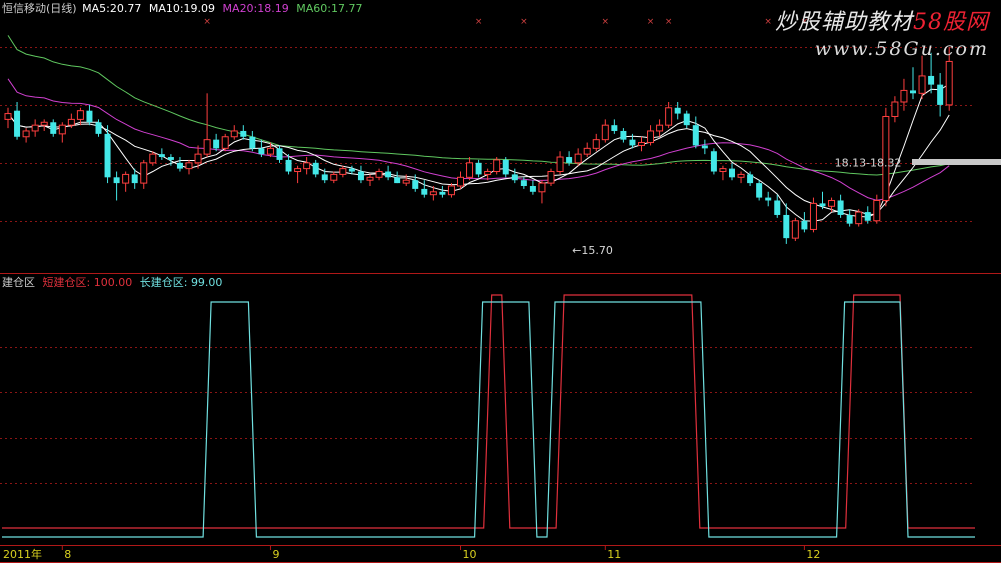  Describe the element at coordinates (166, 8) in the screenshot. I see `ma10-label: MA10:` at that location.